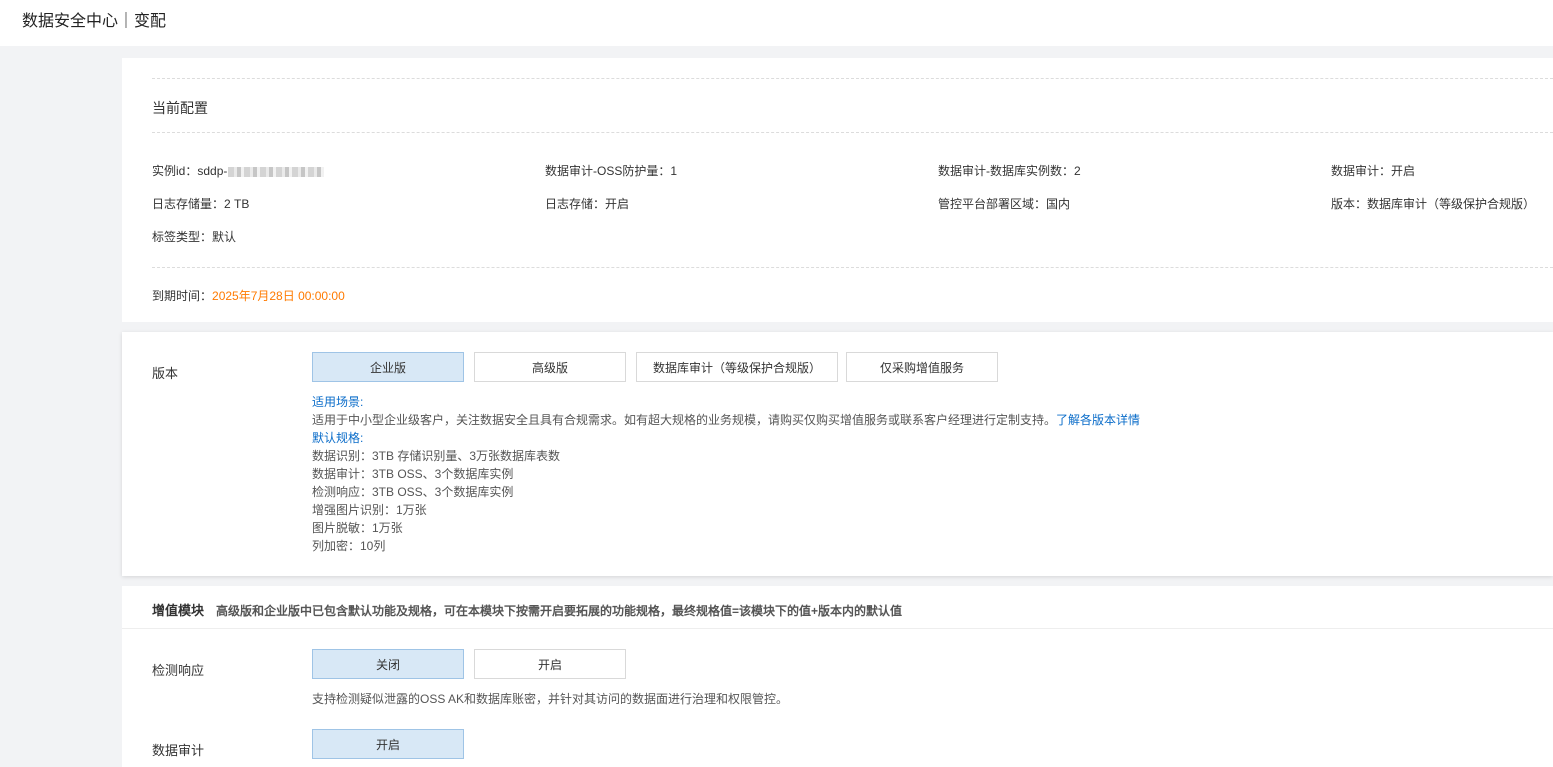 This screenshot has height=767, width=1553. What do you see at coordinates (369, 510) in the screenshot?
I see `spec-item: 增强图片识别：1万张` at bounding box center [369, 510].